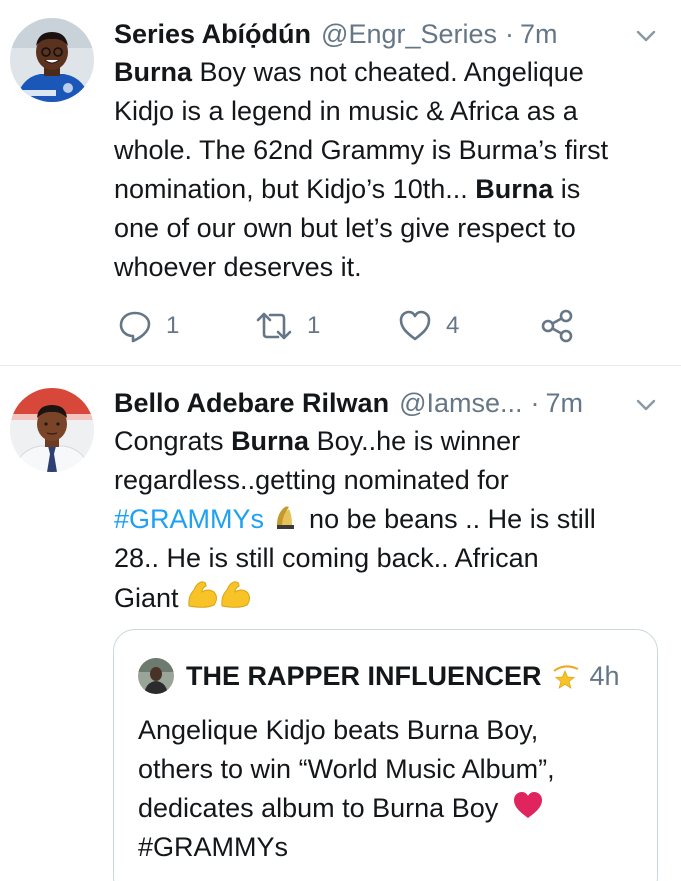 This screenshot has width=681, height=881. I want to click on red-heart-emoji, so click(527, 805).